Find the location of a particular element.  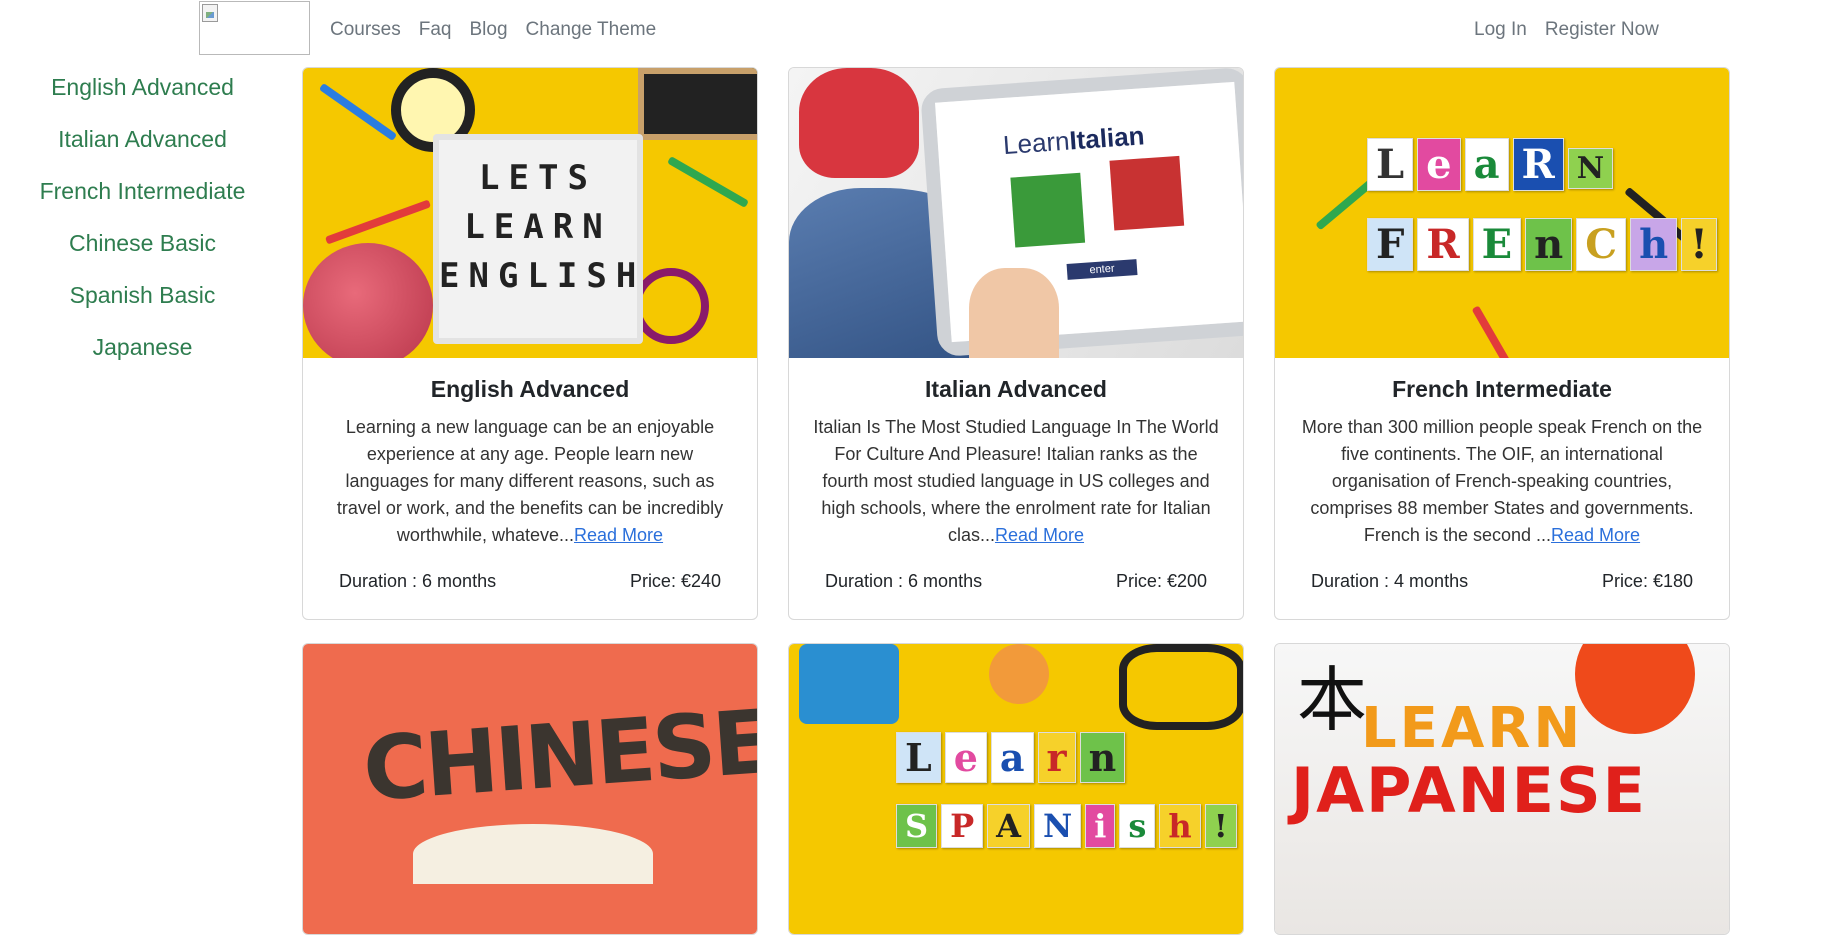

french-course-image: LeaRN F R En Ch! is located at coordinates (1502, 213).